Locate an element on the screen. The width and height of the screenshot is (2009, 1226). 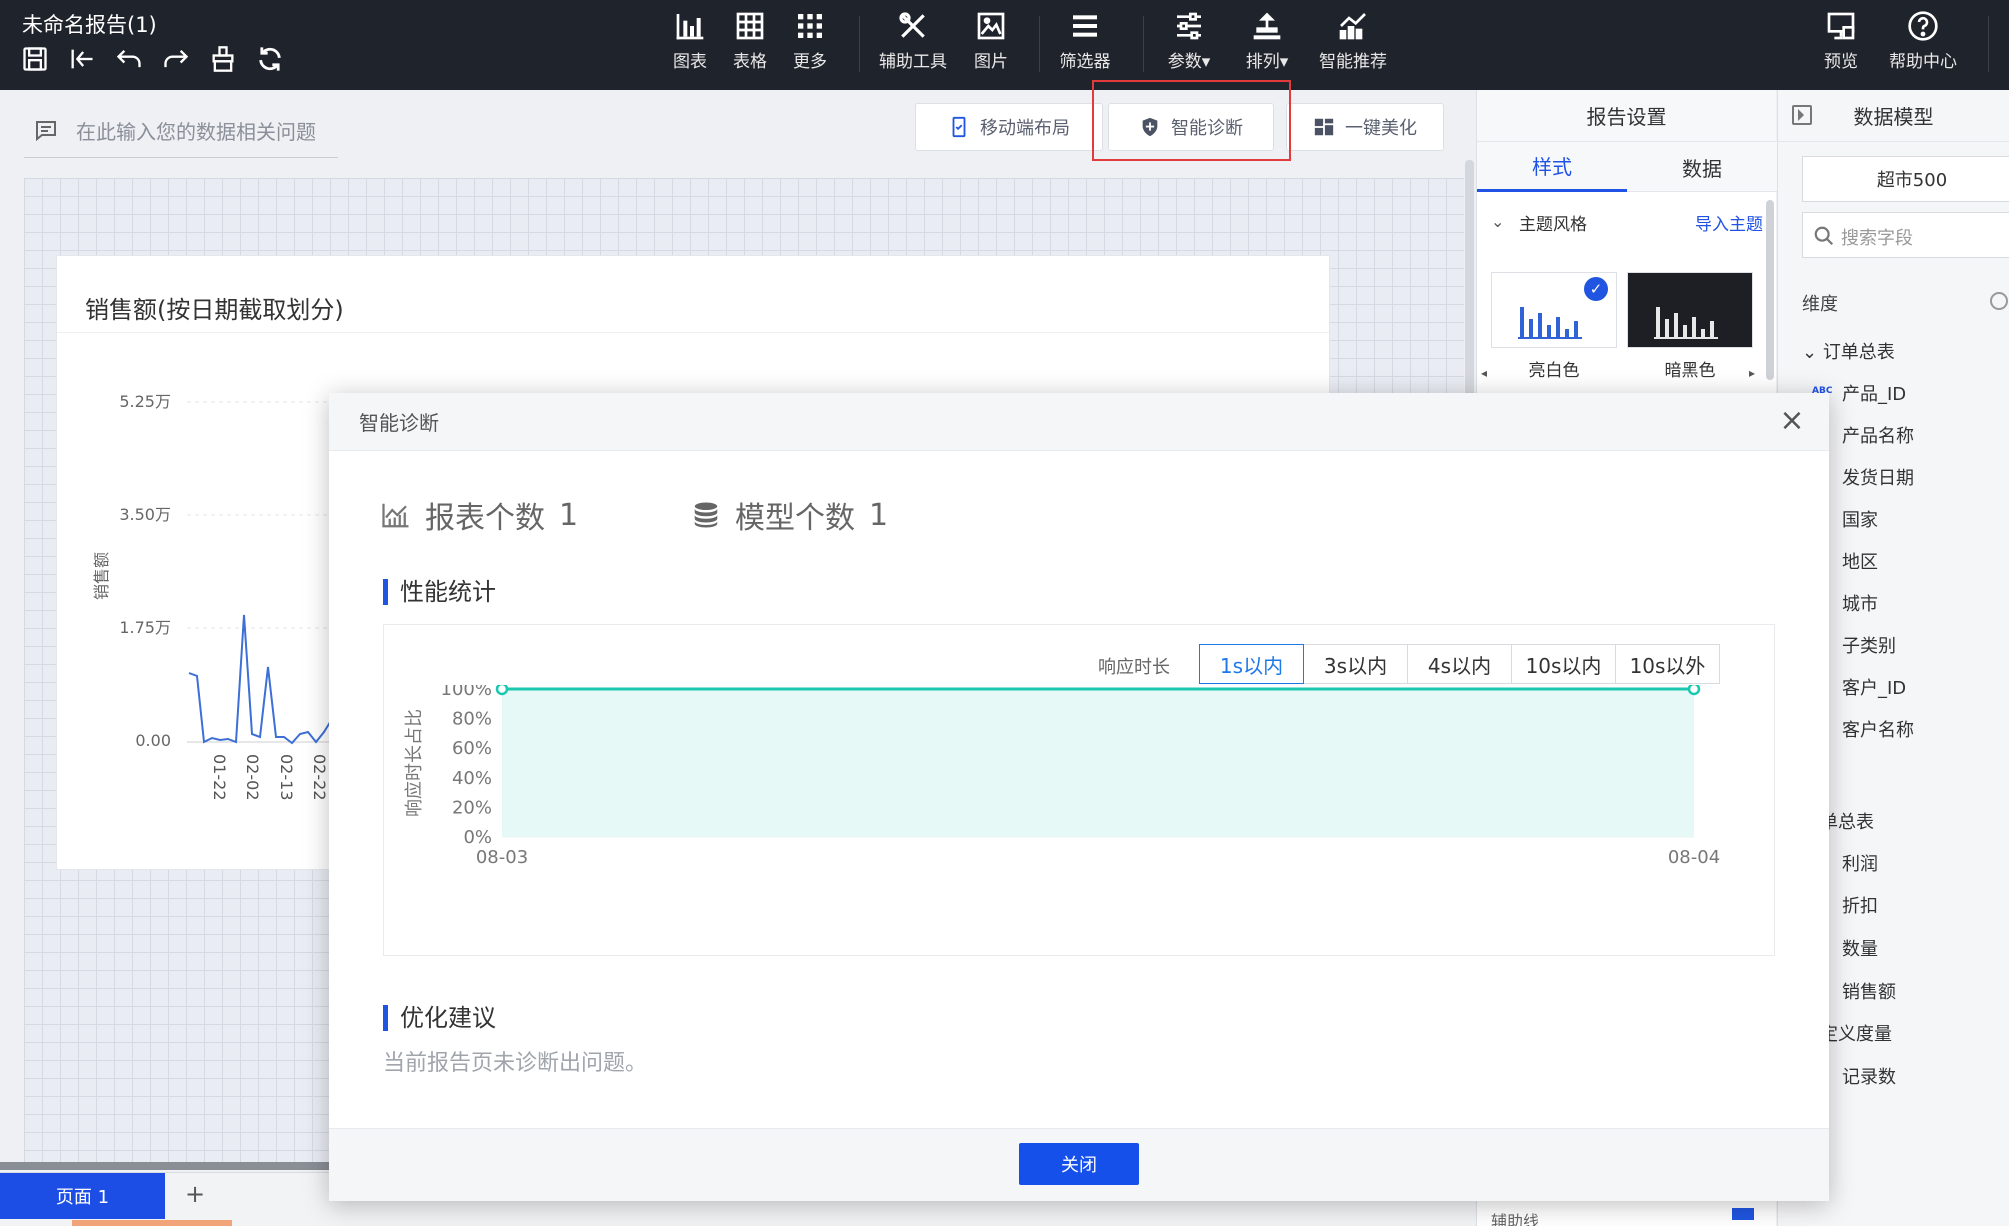
theme-dark-thumbnail is located at coordinates (1690, 310).